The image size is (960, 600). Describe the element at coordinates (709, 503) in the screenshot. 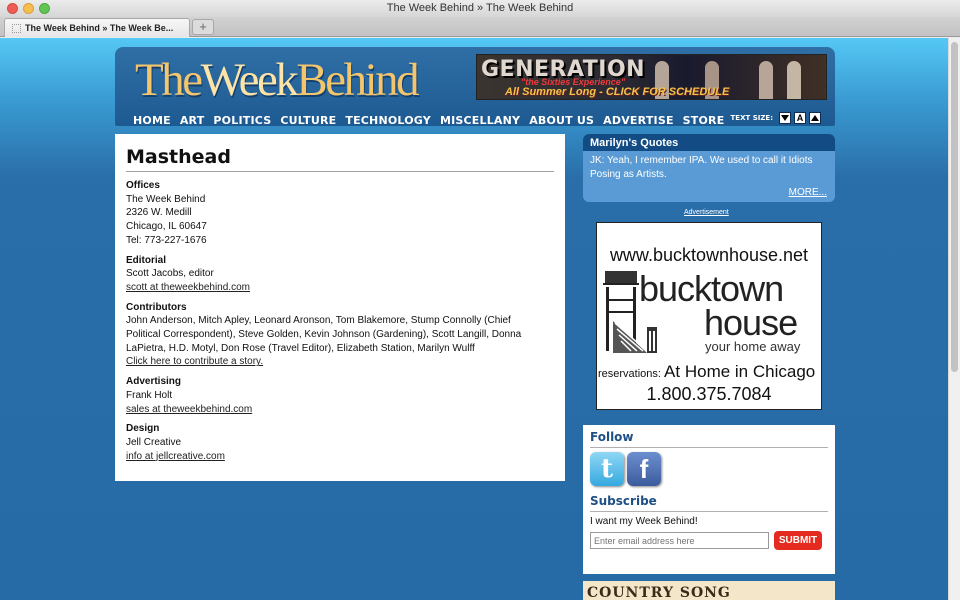

I see `subscribe-heading: Subscribe` at that location.